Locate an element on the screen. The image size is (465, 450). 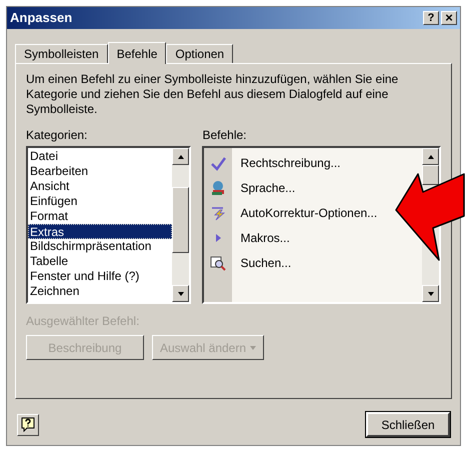
globe-books-icon is located at coordinates (218, 188).